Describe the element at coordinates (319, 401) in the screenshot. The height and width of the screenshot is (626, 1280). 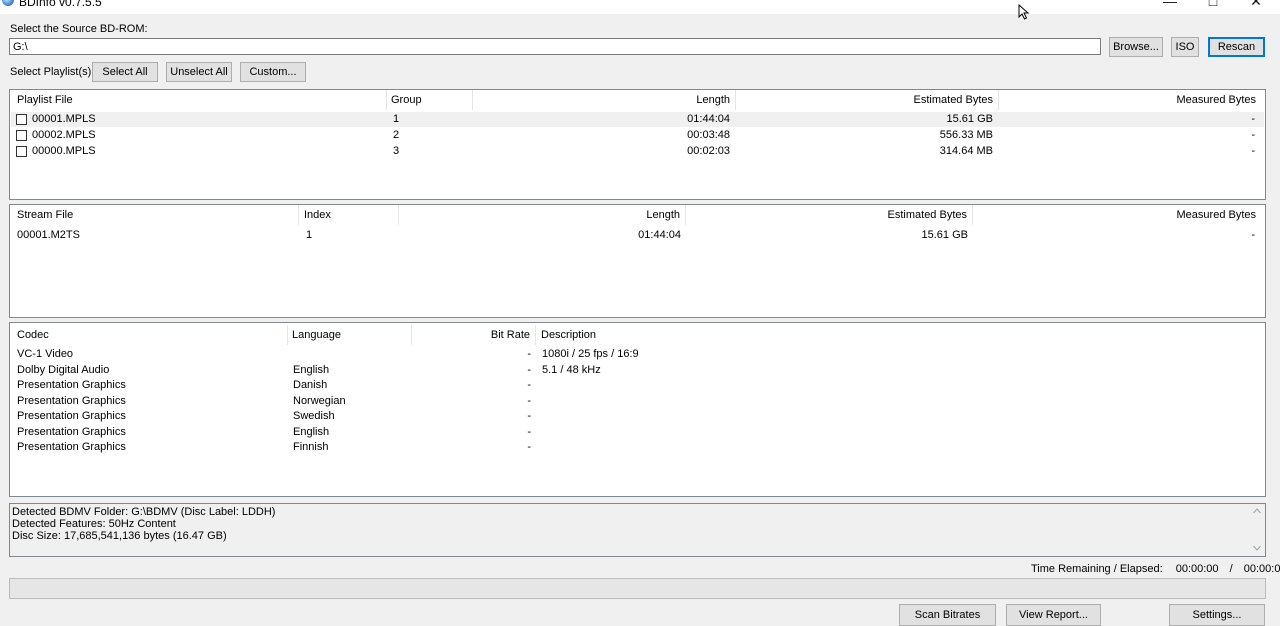
I see `codec-language: Norwegian` at that location.